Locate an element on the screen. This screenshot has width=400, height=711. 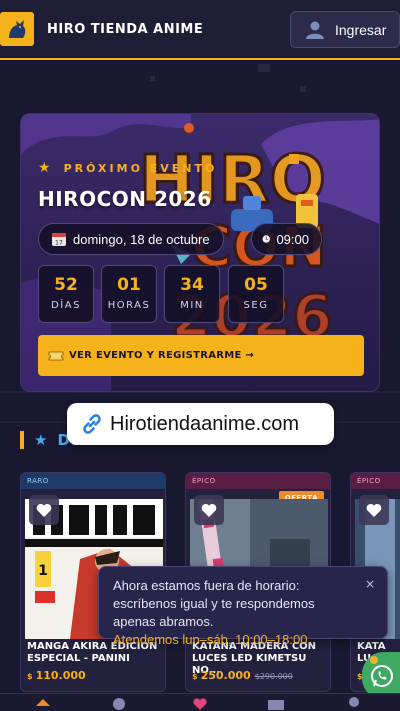
notice-hours: Atendemos lun–sáb, 10:00–18:00. is located at coordinates (212, 639).